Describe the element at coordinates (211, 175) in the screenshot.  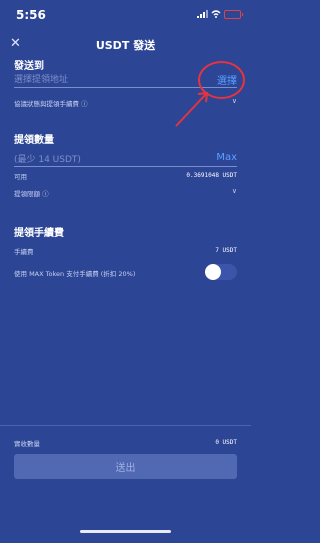
I see `available-value: 0.3691048 USDT` at that location.